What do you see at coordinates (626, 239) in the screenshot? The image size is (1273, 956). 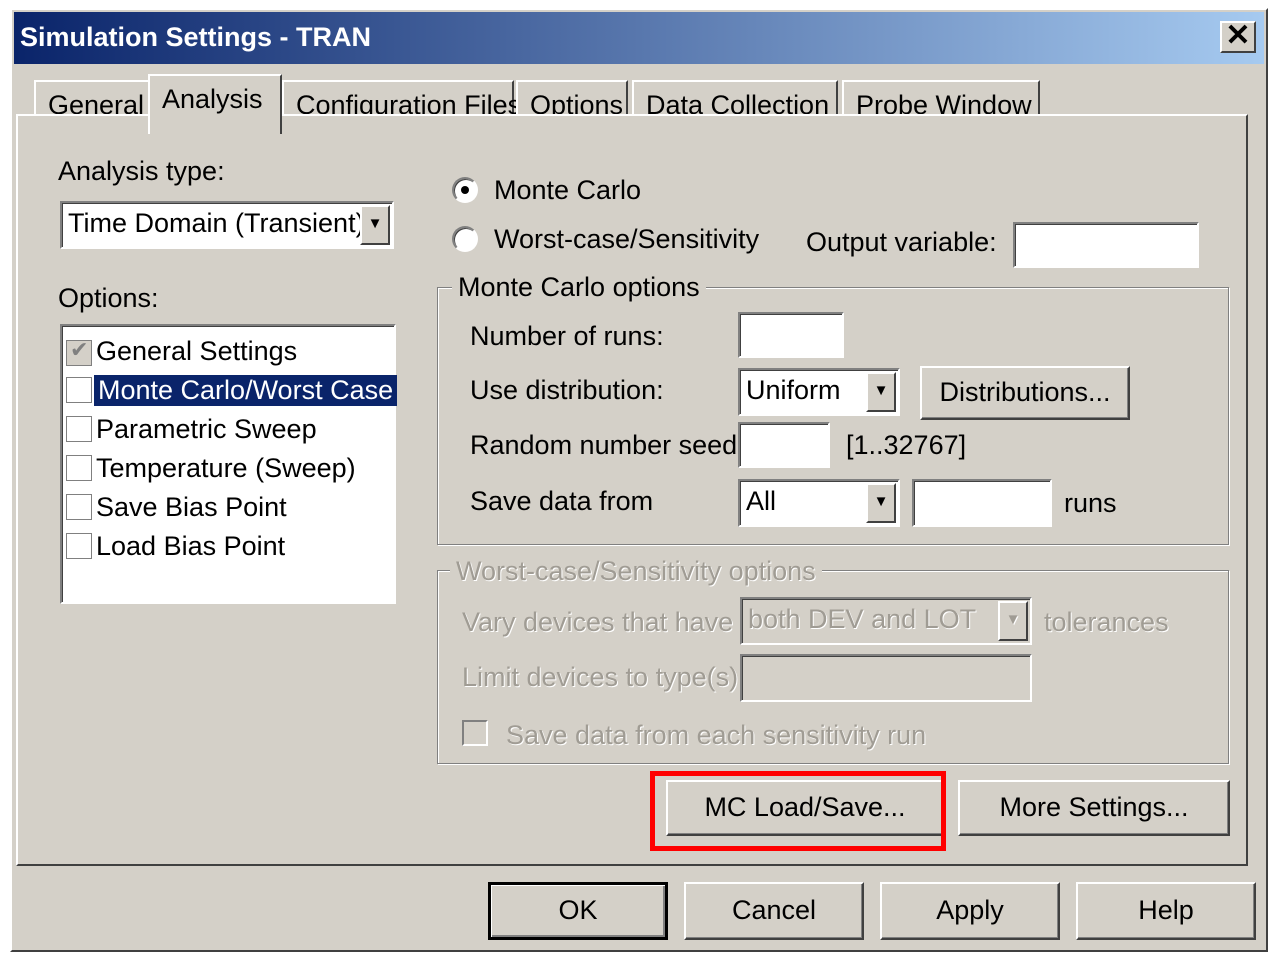 I see `worst-case-radio-label: Worst-case/Sensitivity` at bounding box center [626, 239].